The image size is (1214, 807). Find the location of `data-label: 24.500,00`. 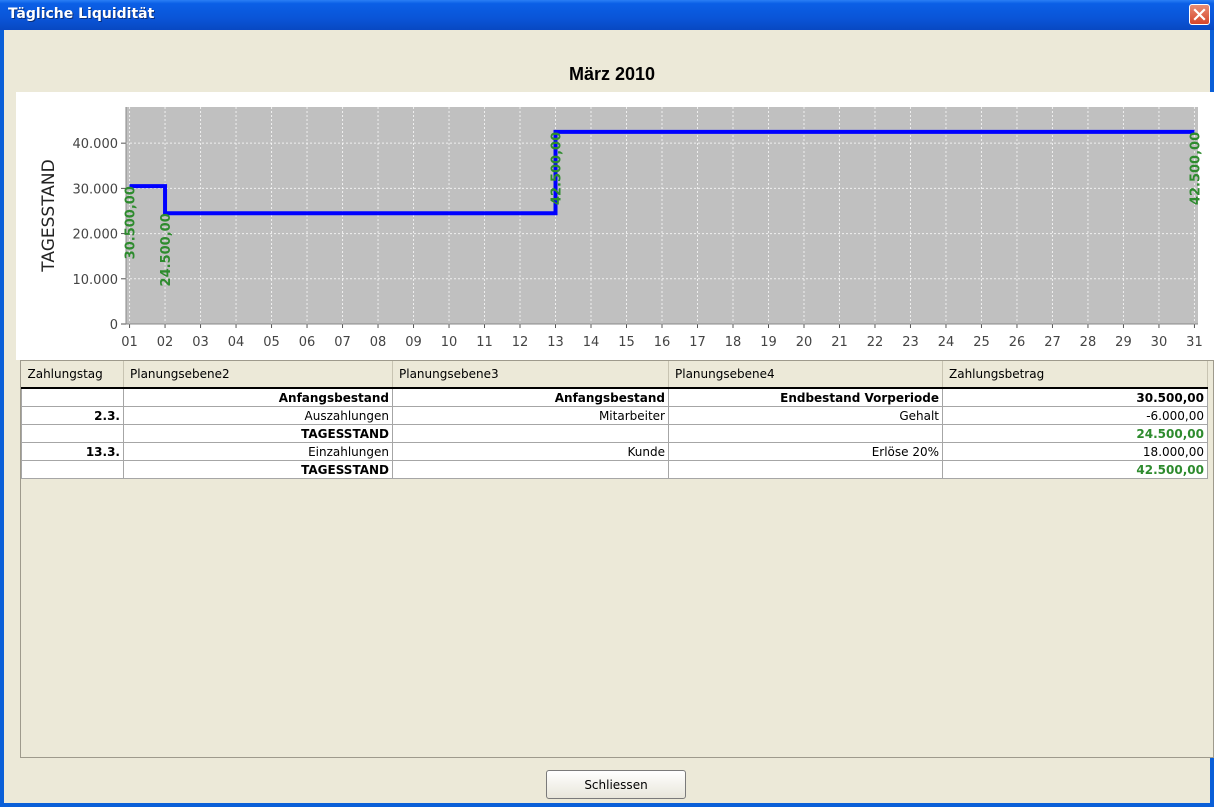

data-label: 24.500,00 is located at coordinates (166, 249).